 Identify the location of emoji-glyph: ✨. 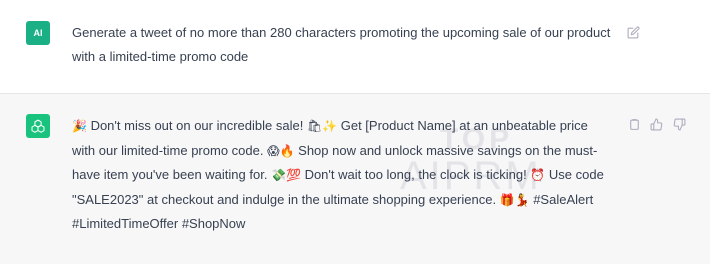
(330, 126).